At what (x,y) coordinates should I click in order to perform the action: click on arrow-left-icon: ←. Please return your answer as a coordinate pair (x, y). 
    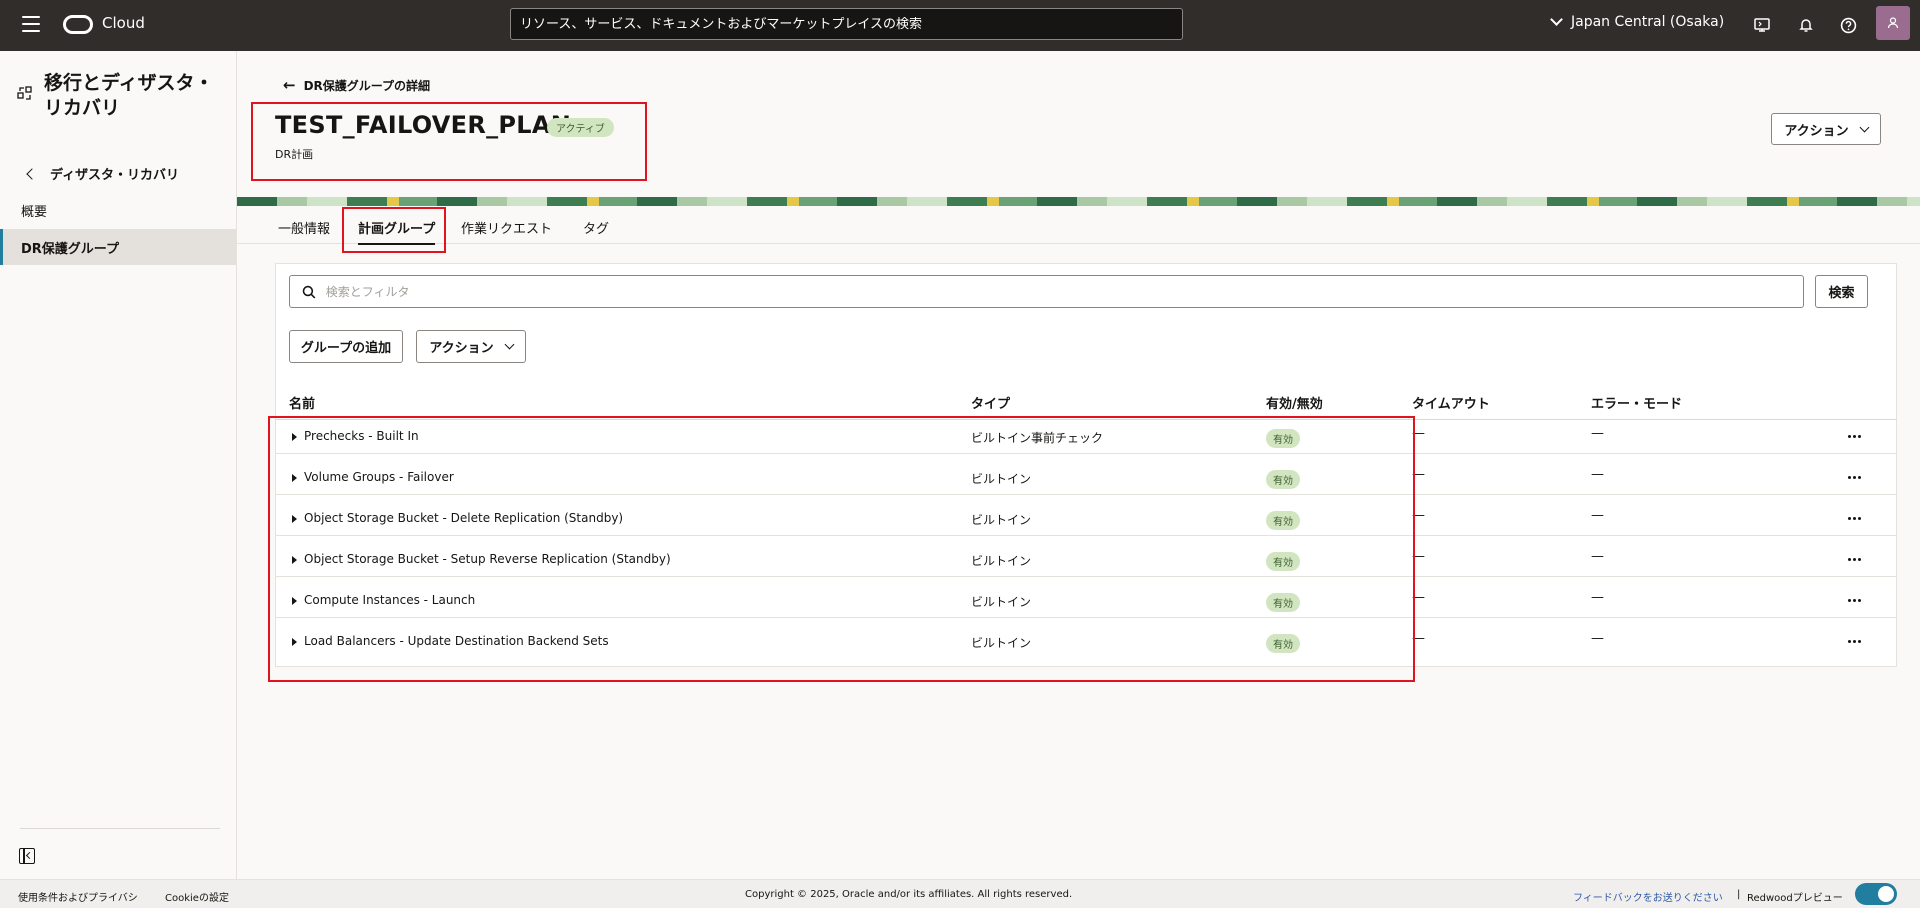
    Looking at the image, I should click on (289, 85).